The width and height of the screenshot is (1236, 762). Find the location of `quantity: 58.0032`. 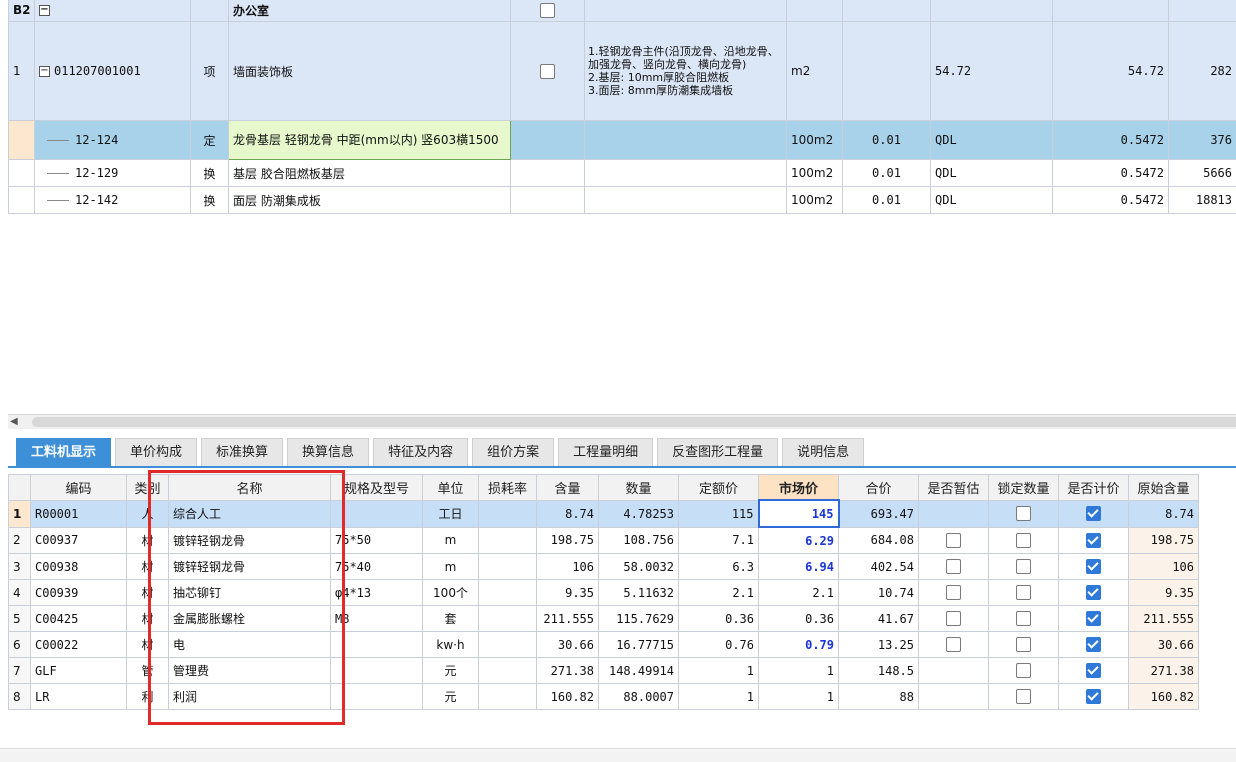

quantity: 58.0032 is located at coordinates (639, 567).